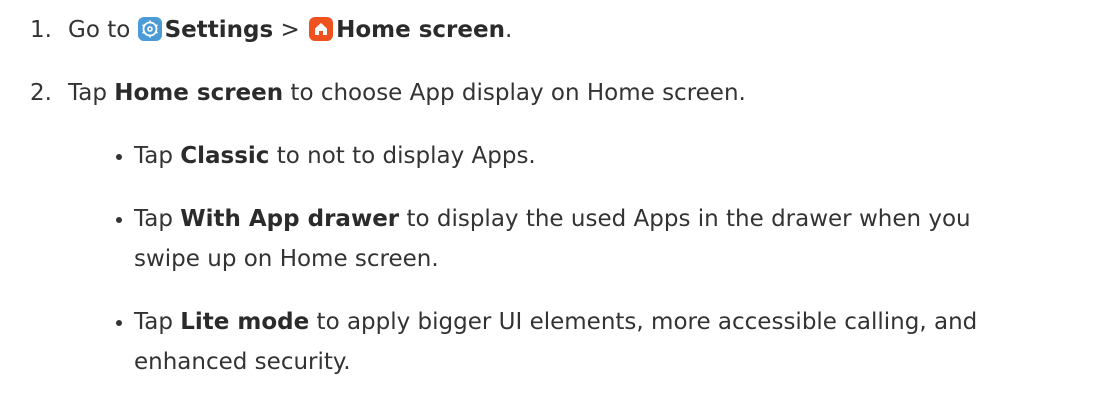  Describe the element at coordinates (41, 93) in the screenshot. I see `step-number: 2.` at that location.